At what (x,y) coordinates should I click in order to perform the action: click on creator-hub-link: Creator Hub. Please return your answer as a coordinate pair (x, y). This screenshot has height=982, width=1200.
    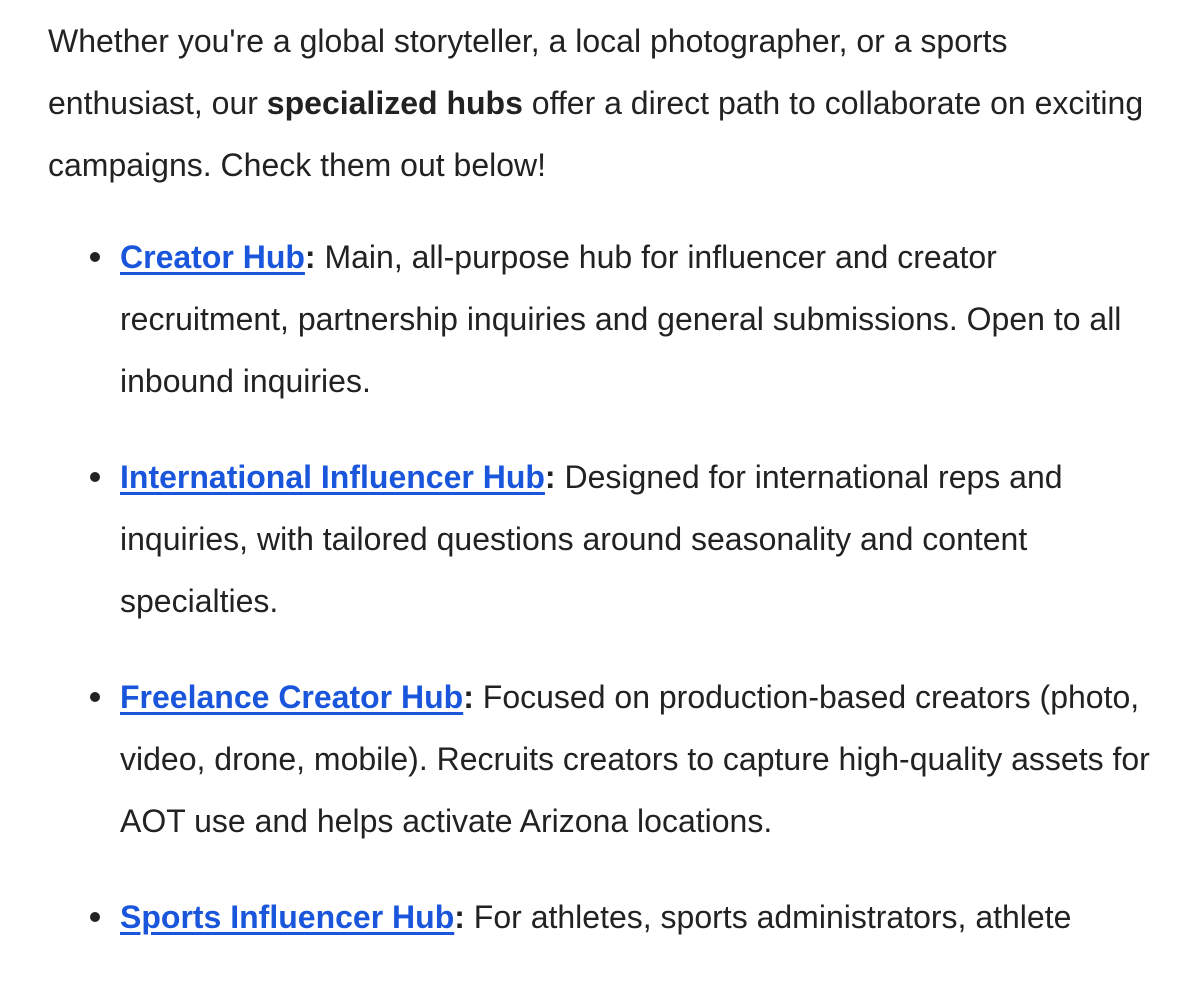
    Looking at the image, I should click on (212, 257).